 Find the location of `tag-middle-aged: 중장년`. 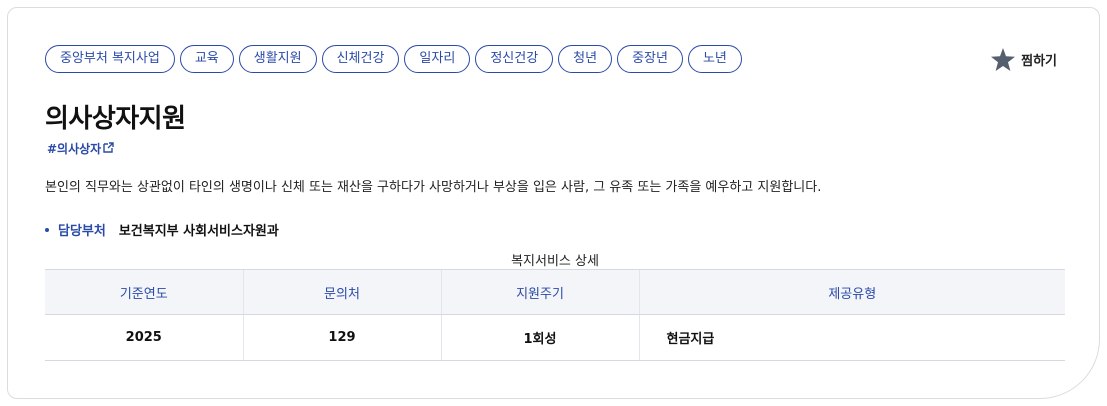

tag-middle-aged: 중장년 is located at coordinates (650, 59).